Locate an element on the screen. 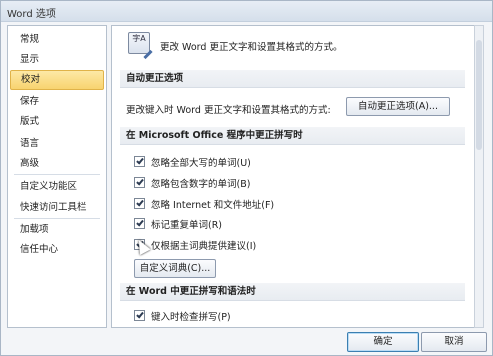  page-description: 更改 Word 更正文字和设置其格式的方式。 is located at coordinates (251, 47).